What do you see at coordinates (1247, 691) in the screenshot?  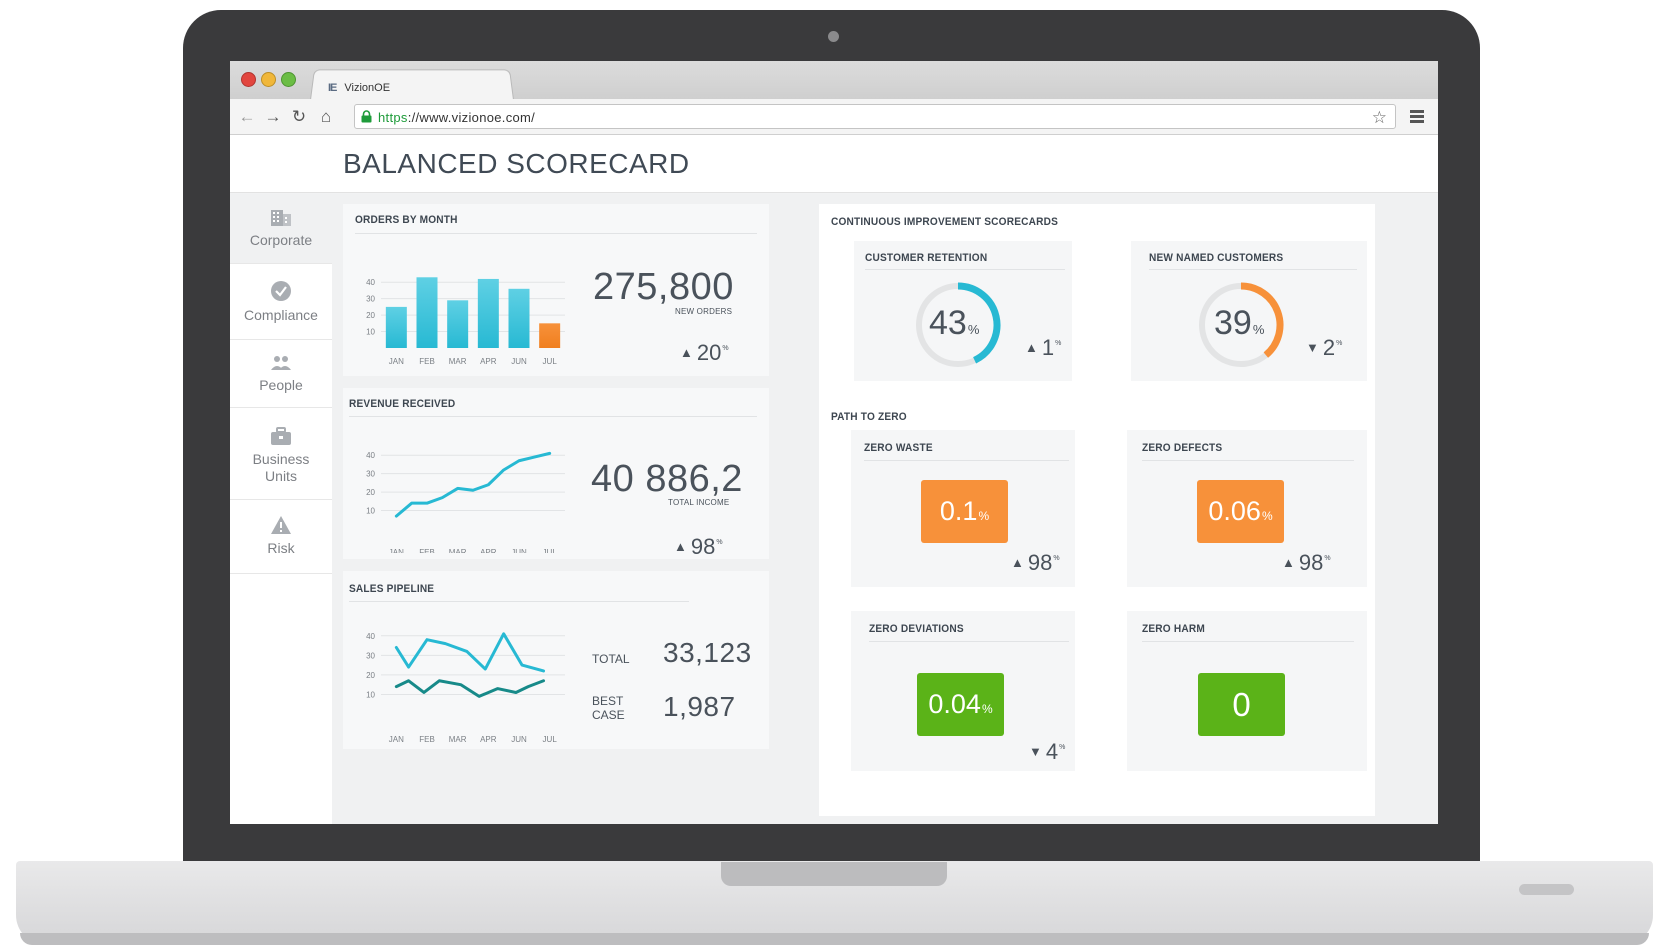 I see `zero-harm-card: ZERO HARM 0` at bounding box center [1247, 691].